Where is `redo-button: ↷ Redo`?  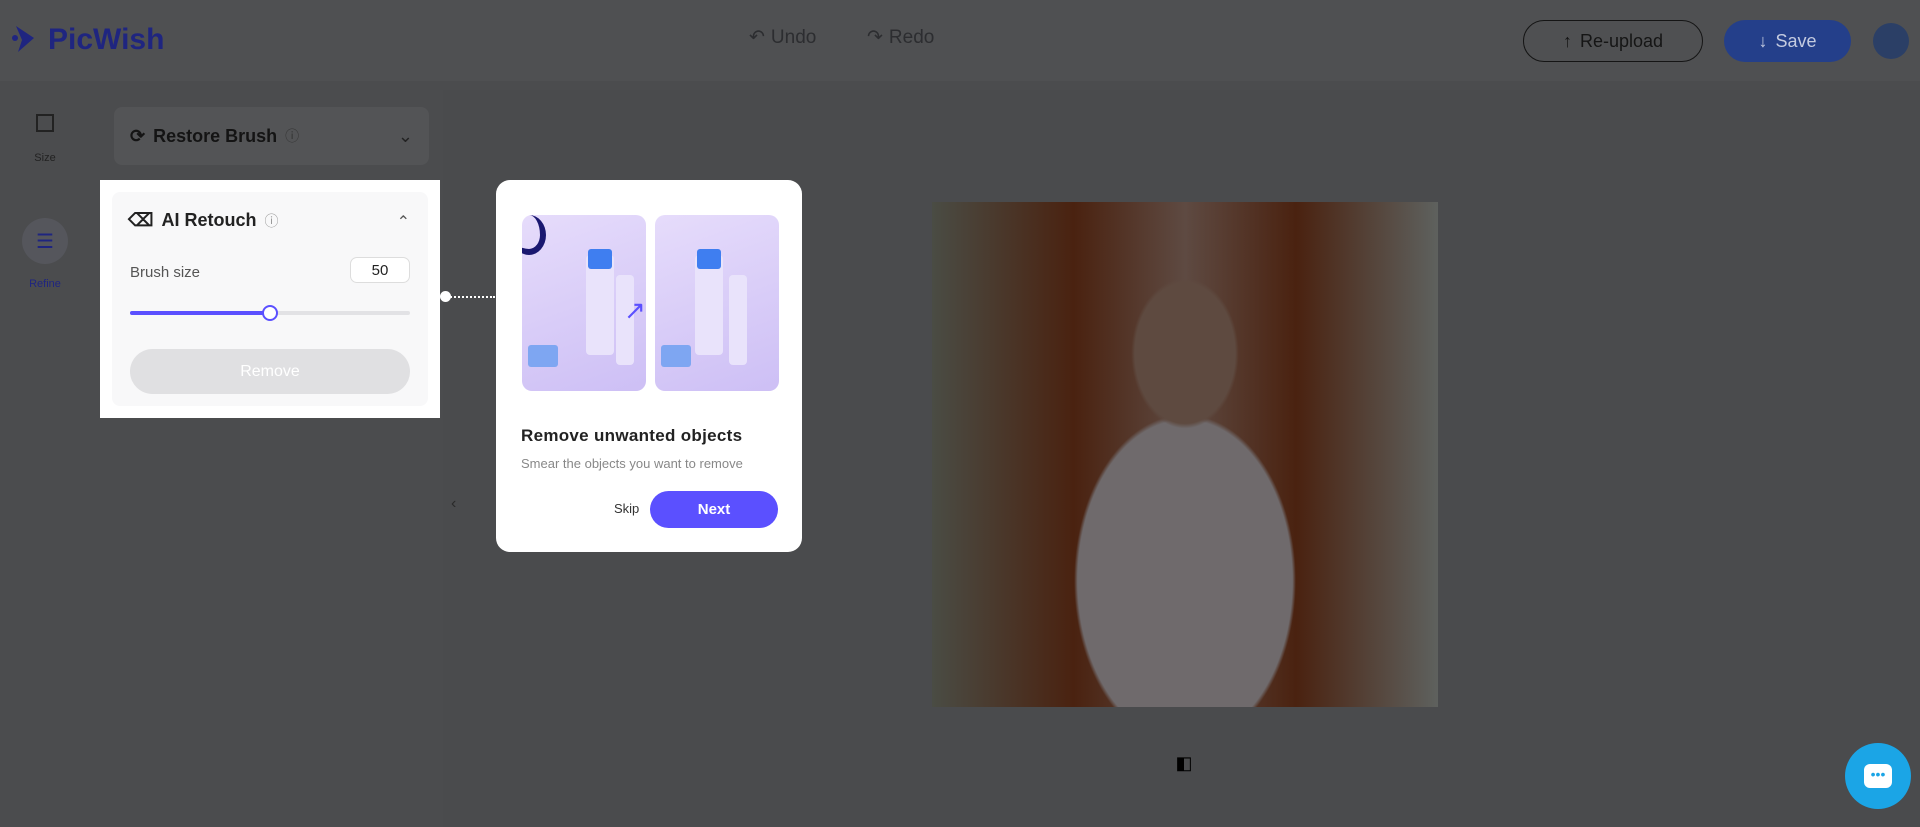 redo-button: ↷ Redo is located at coordinates (900, 37).